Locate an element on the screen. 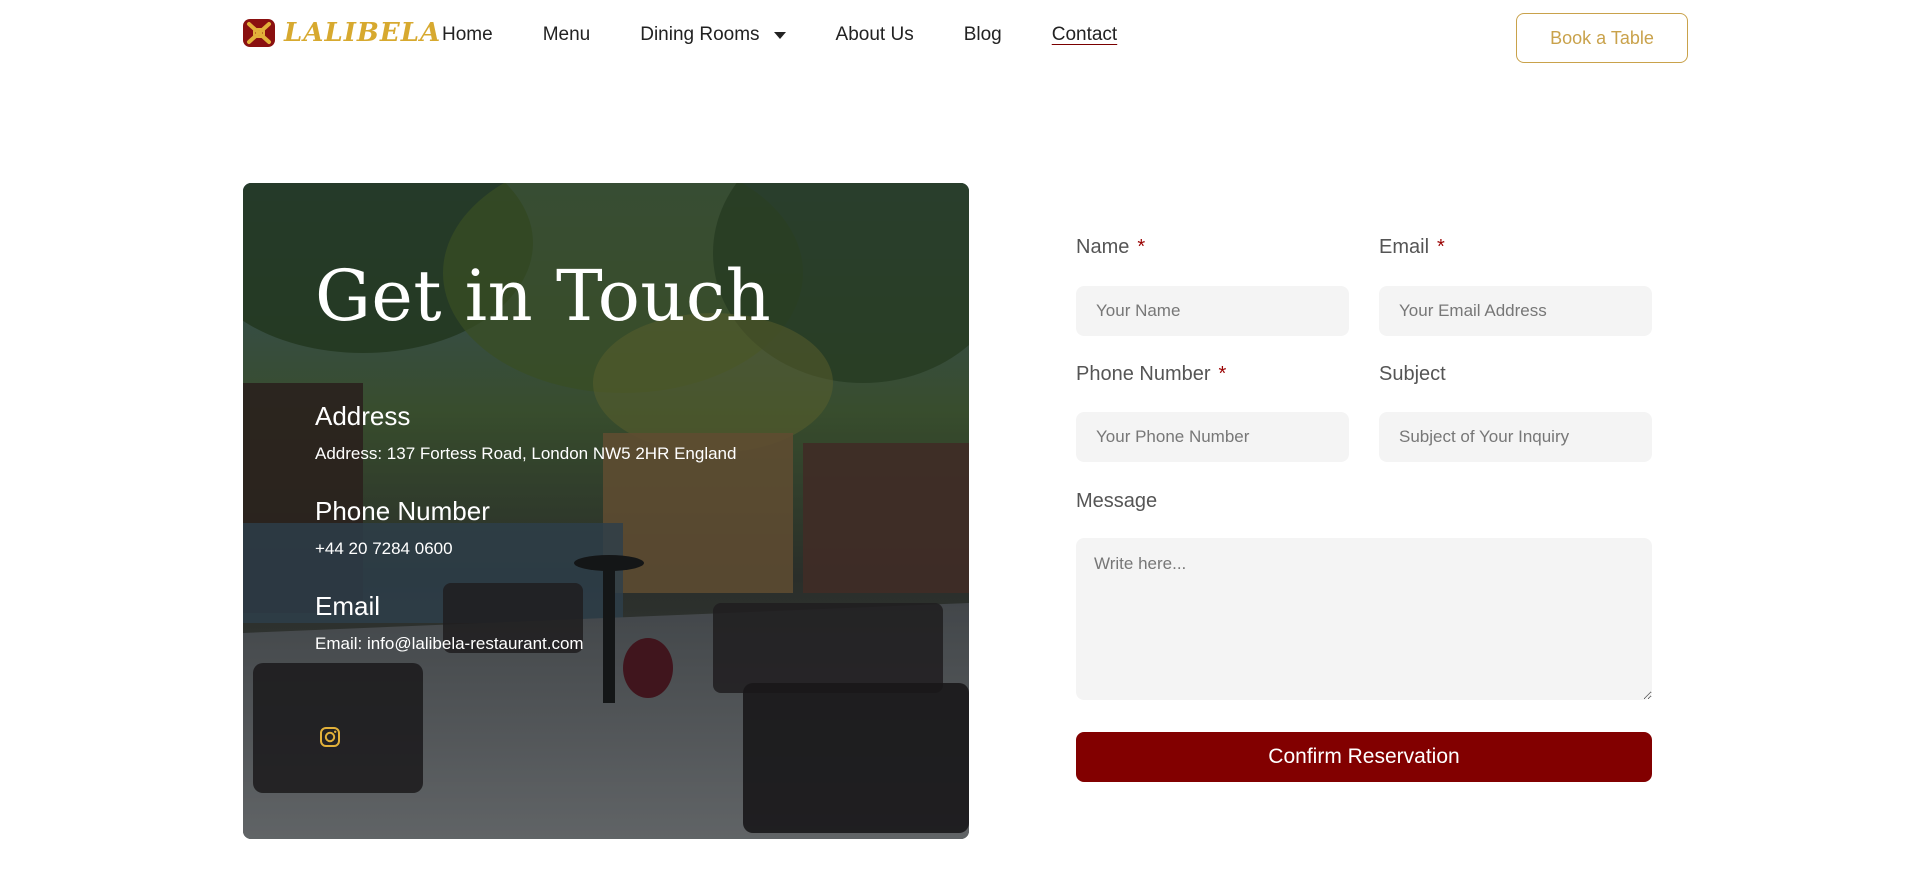 The height and width of the screenshot is (881, 1921). get-in-touch-title: Get in Touch is located at coordinates (543, 296).